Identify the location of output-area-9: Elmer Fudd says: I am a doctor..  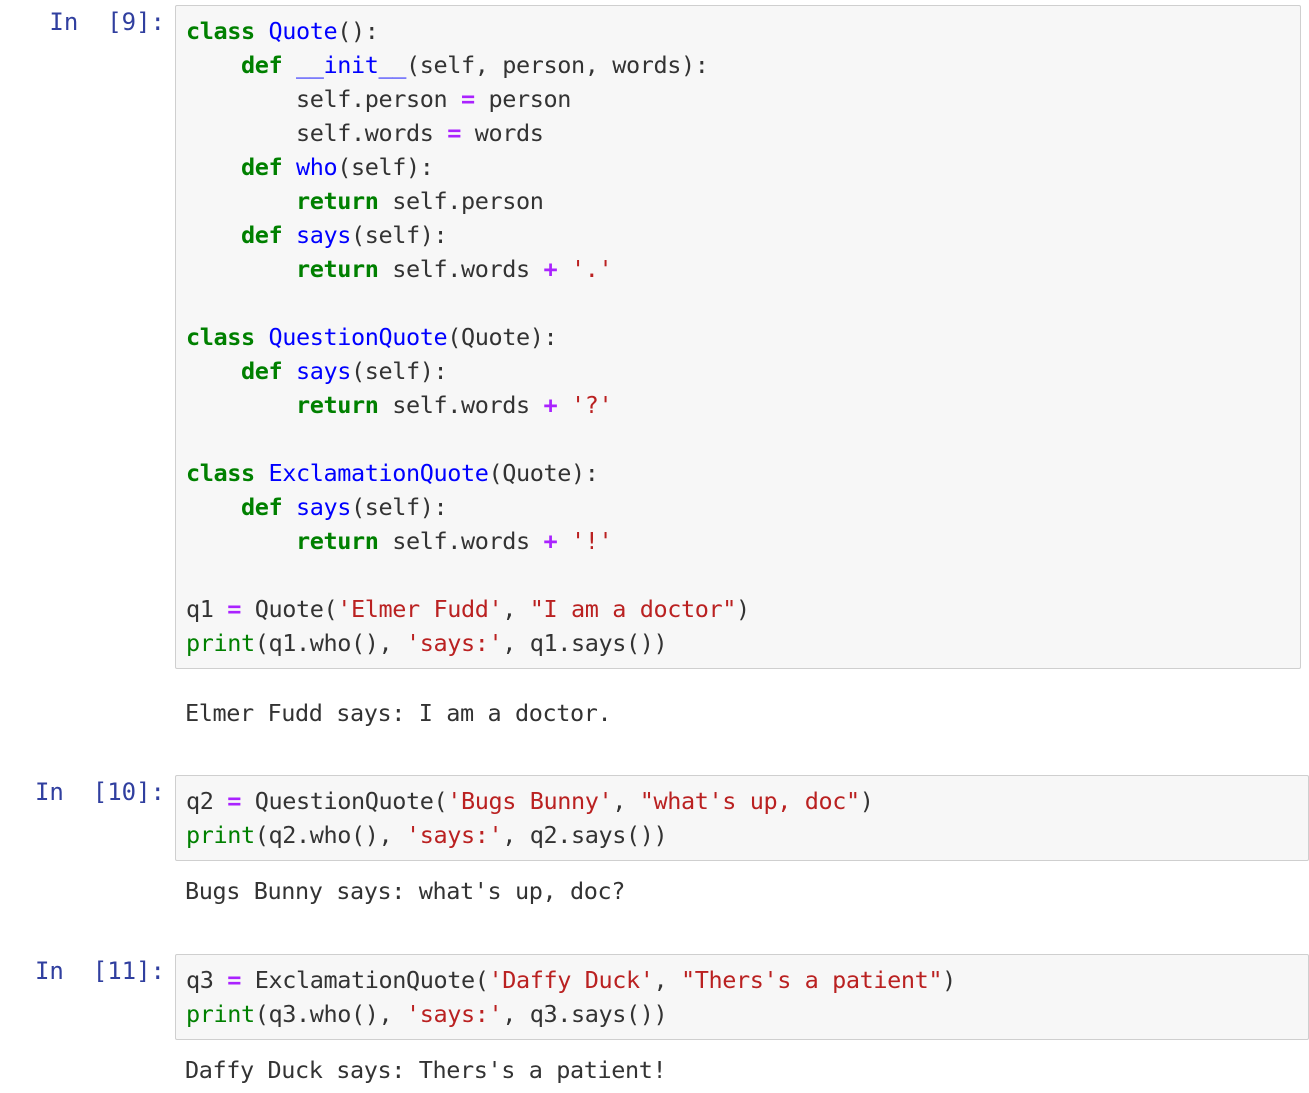
(742, 713).